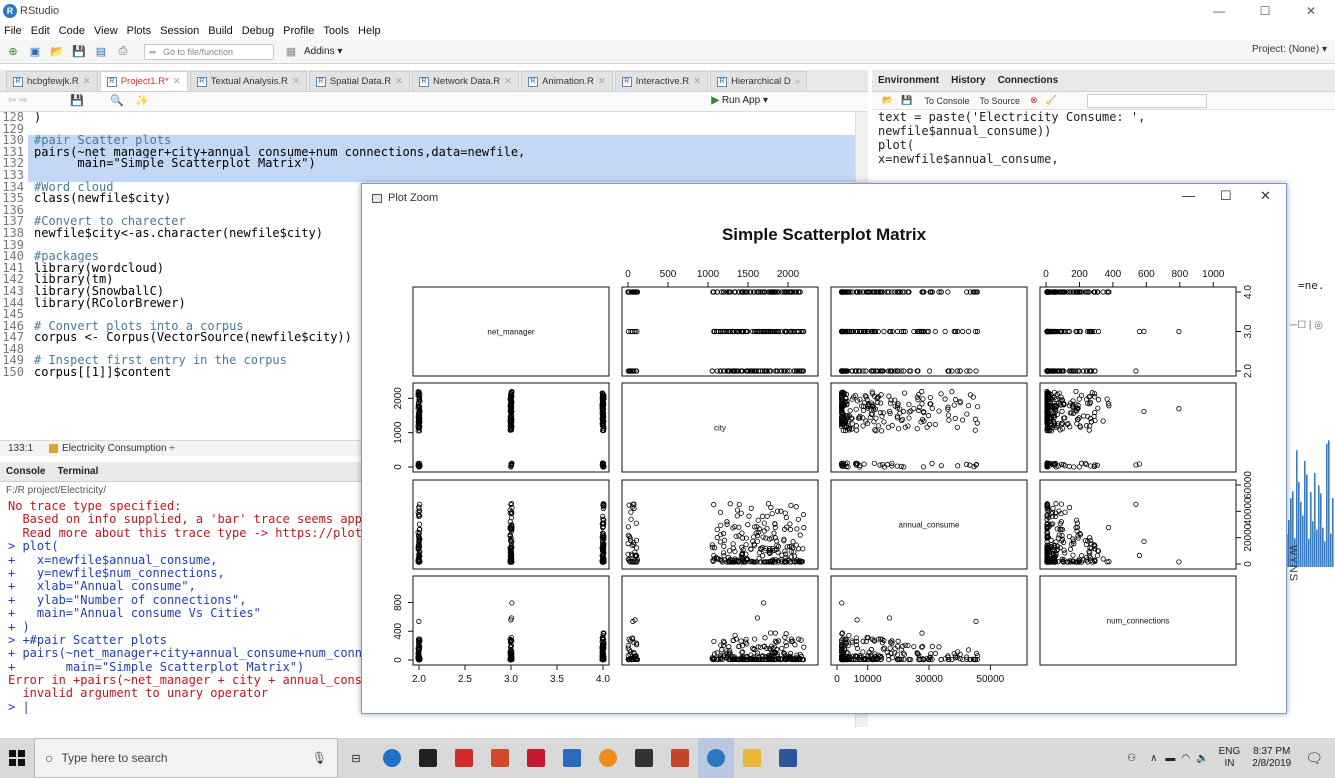  I want to click on workspace-panes-icon: ▦, so click(291, 52).